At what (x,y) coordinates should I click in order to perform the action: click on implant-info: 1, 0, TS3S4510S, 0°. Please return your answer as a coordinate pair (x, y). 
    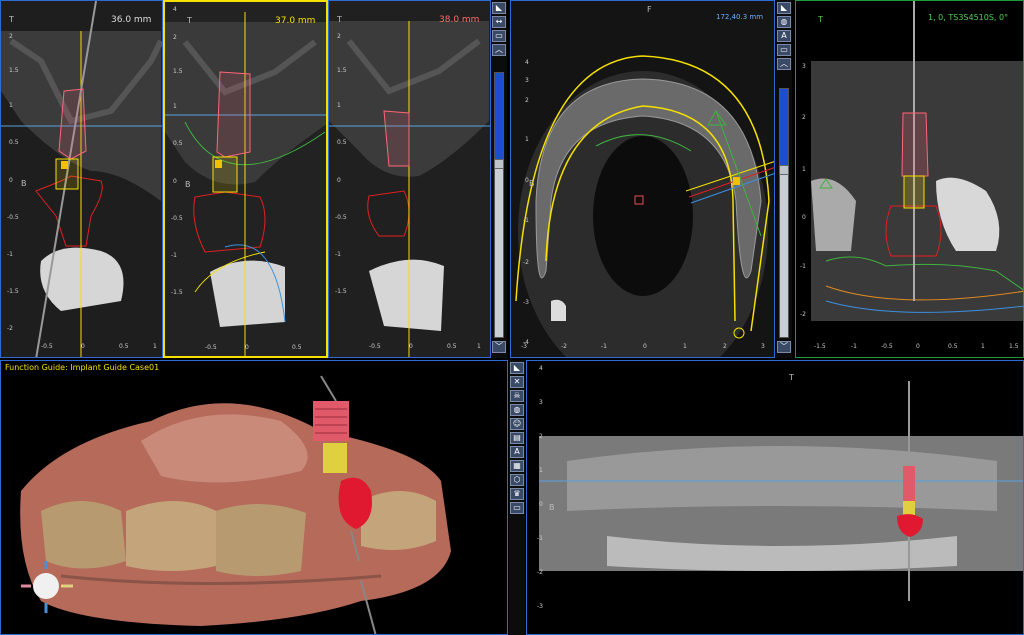
    Looking at the image, I should click on (968, 17).